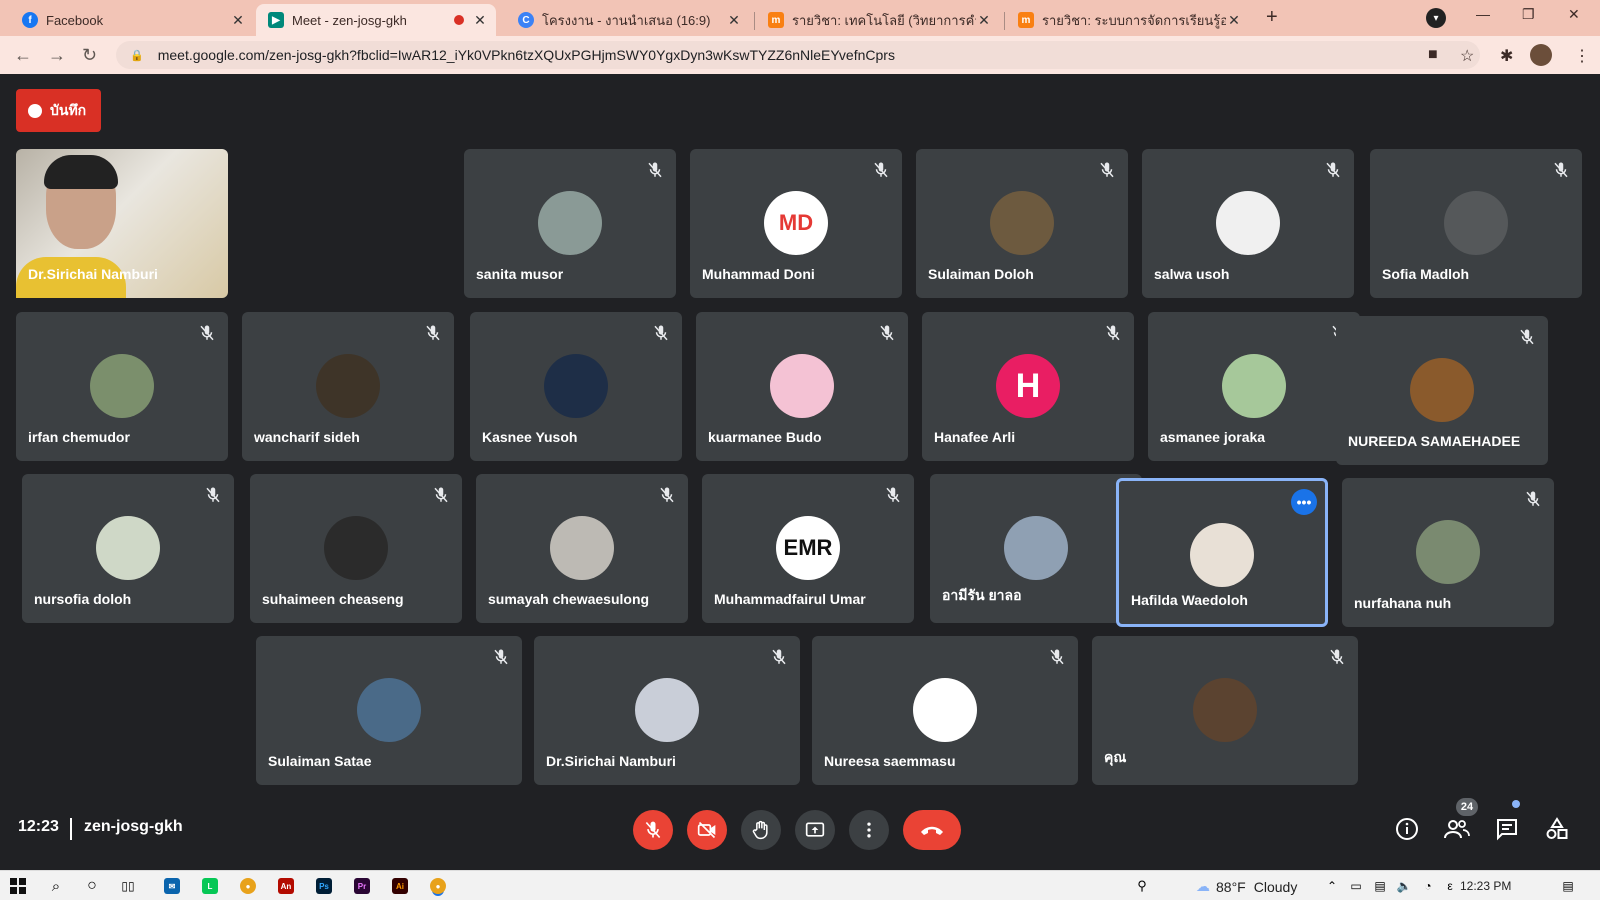 This screenshot has width=1600, height=900. What do you see at coordinates (765, 437) in the screenshot?
I see `participant-name: kuarmanee Budo` at bounding box center [765, 437].